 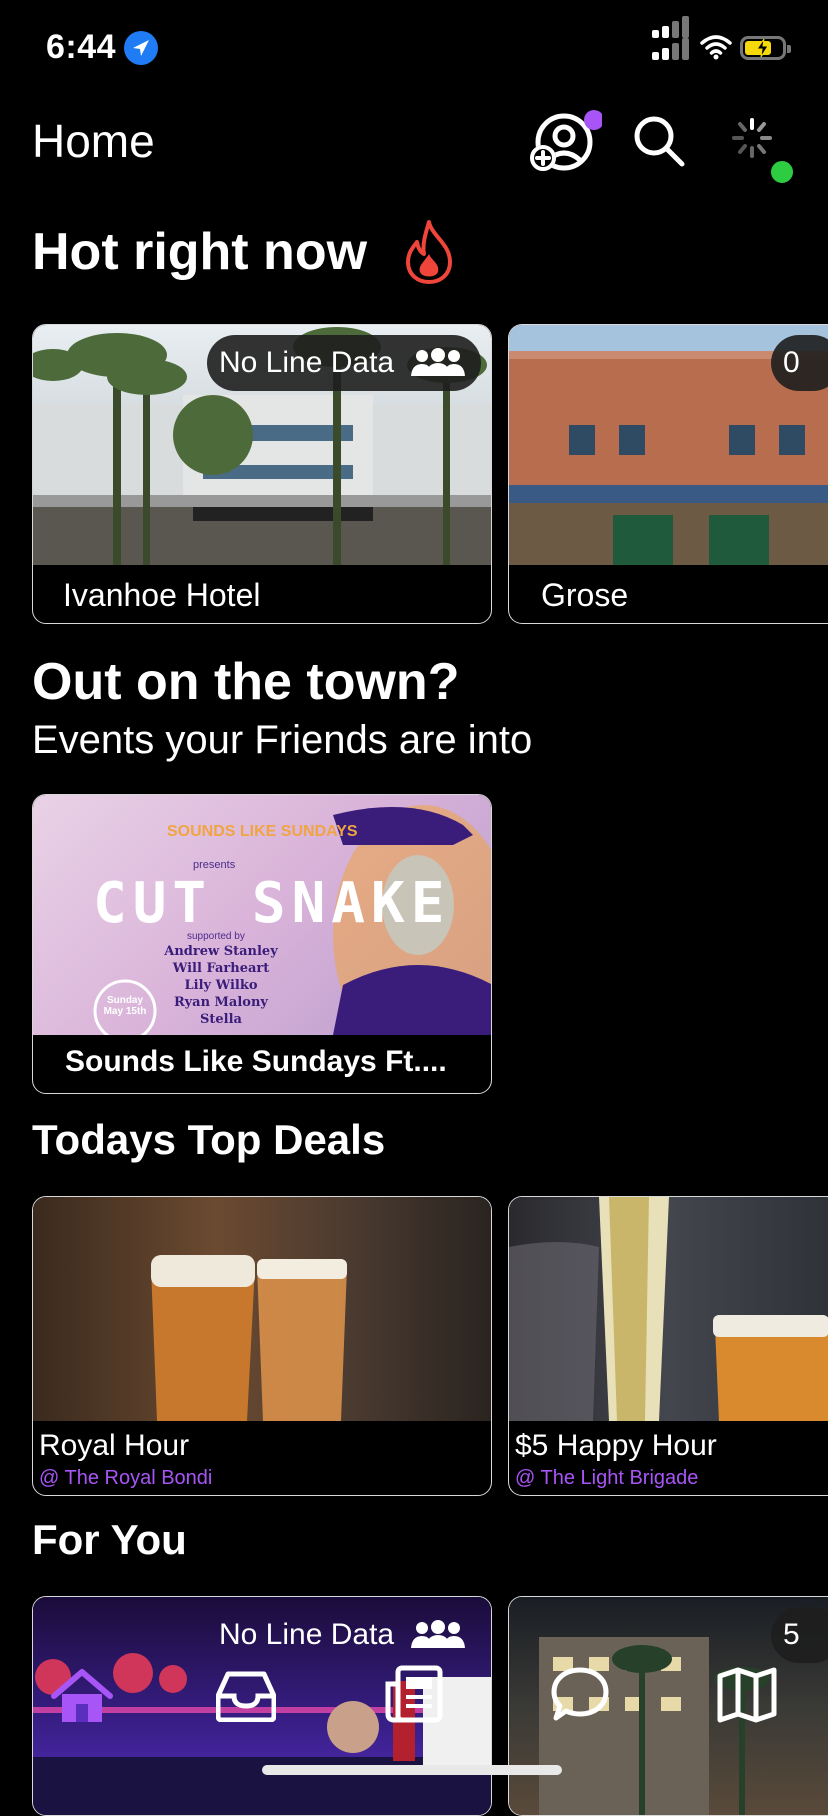 What do you see at coordinates (606, 1478) in the screenshot?
I see `deal-venue-link: @ The Light Brigade` at bounding box center [606, 1478].